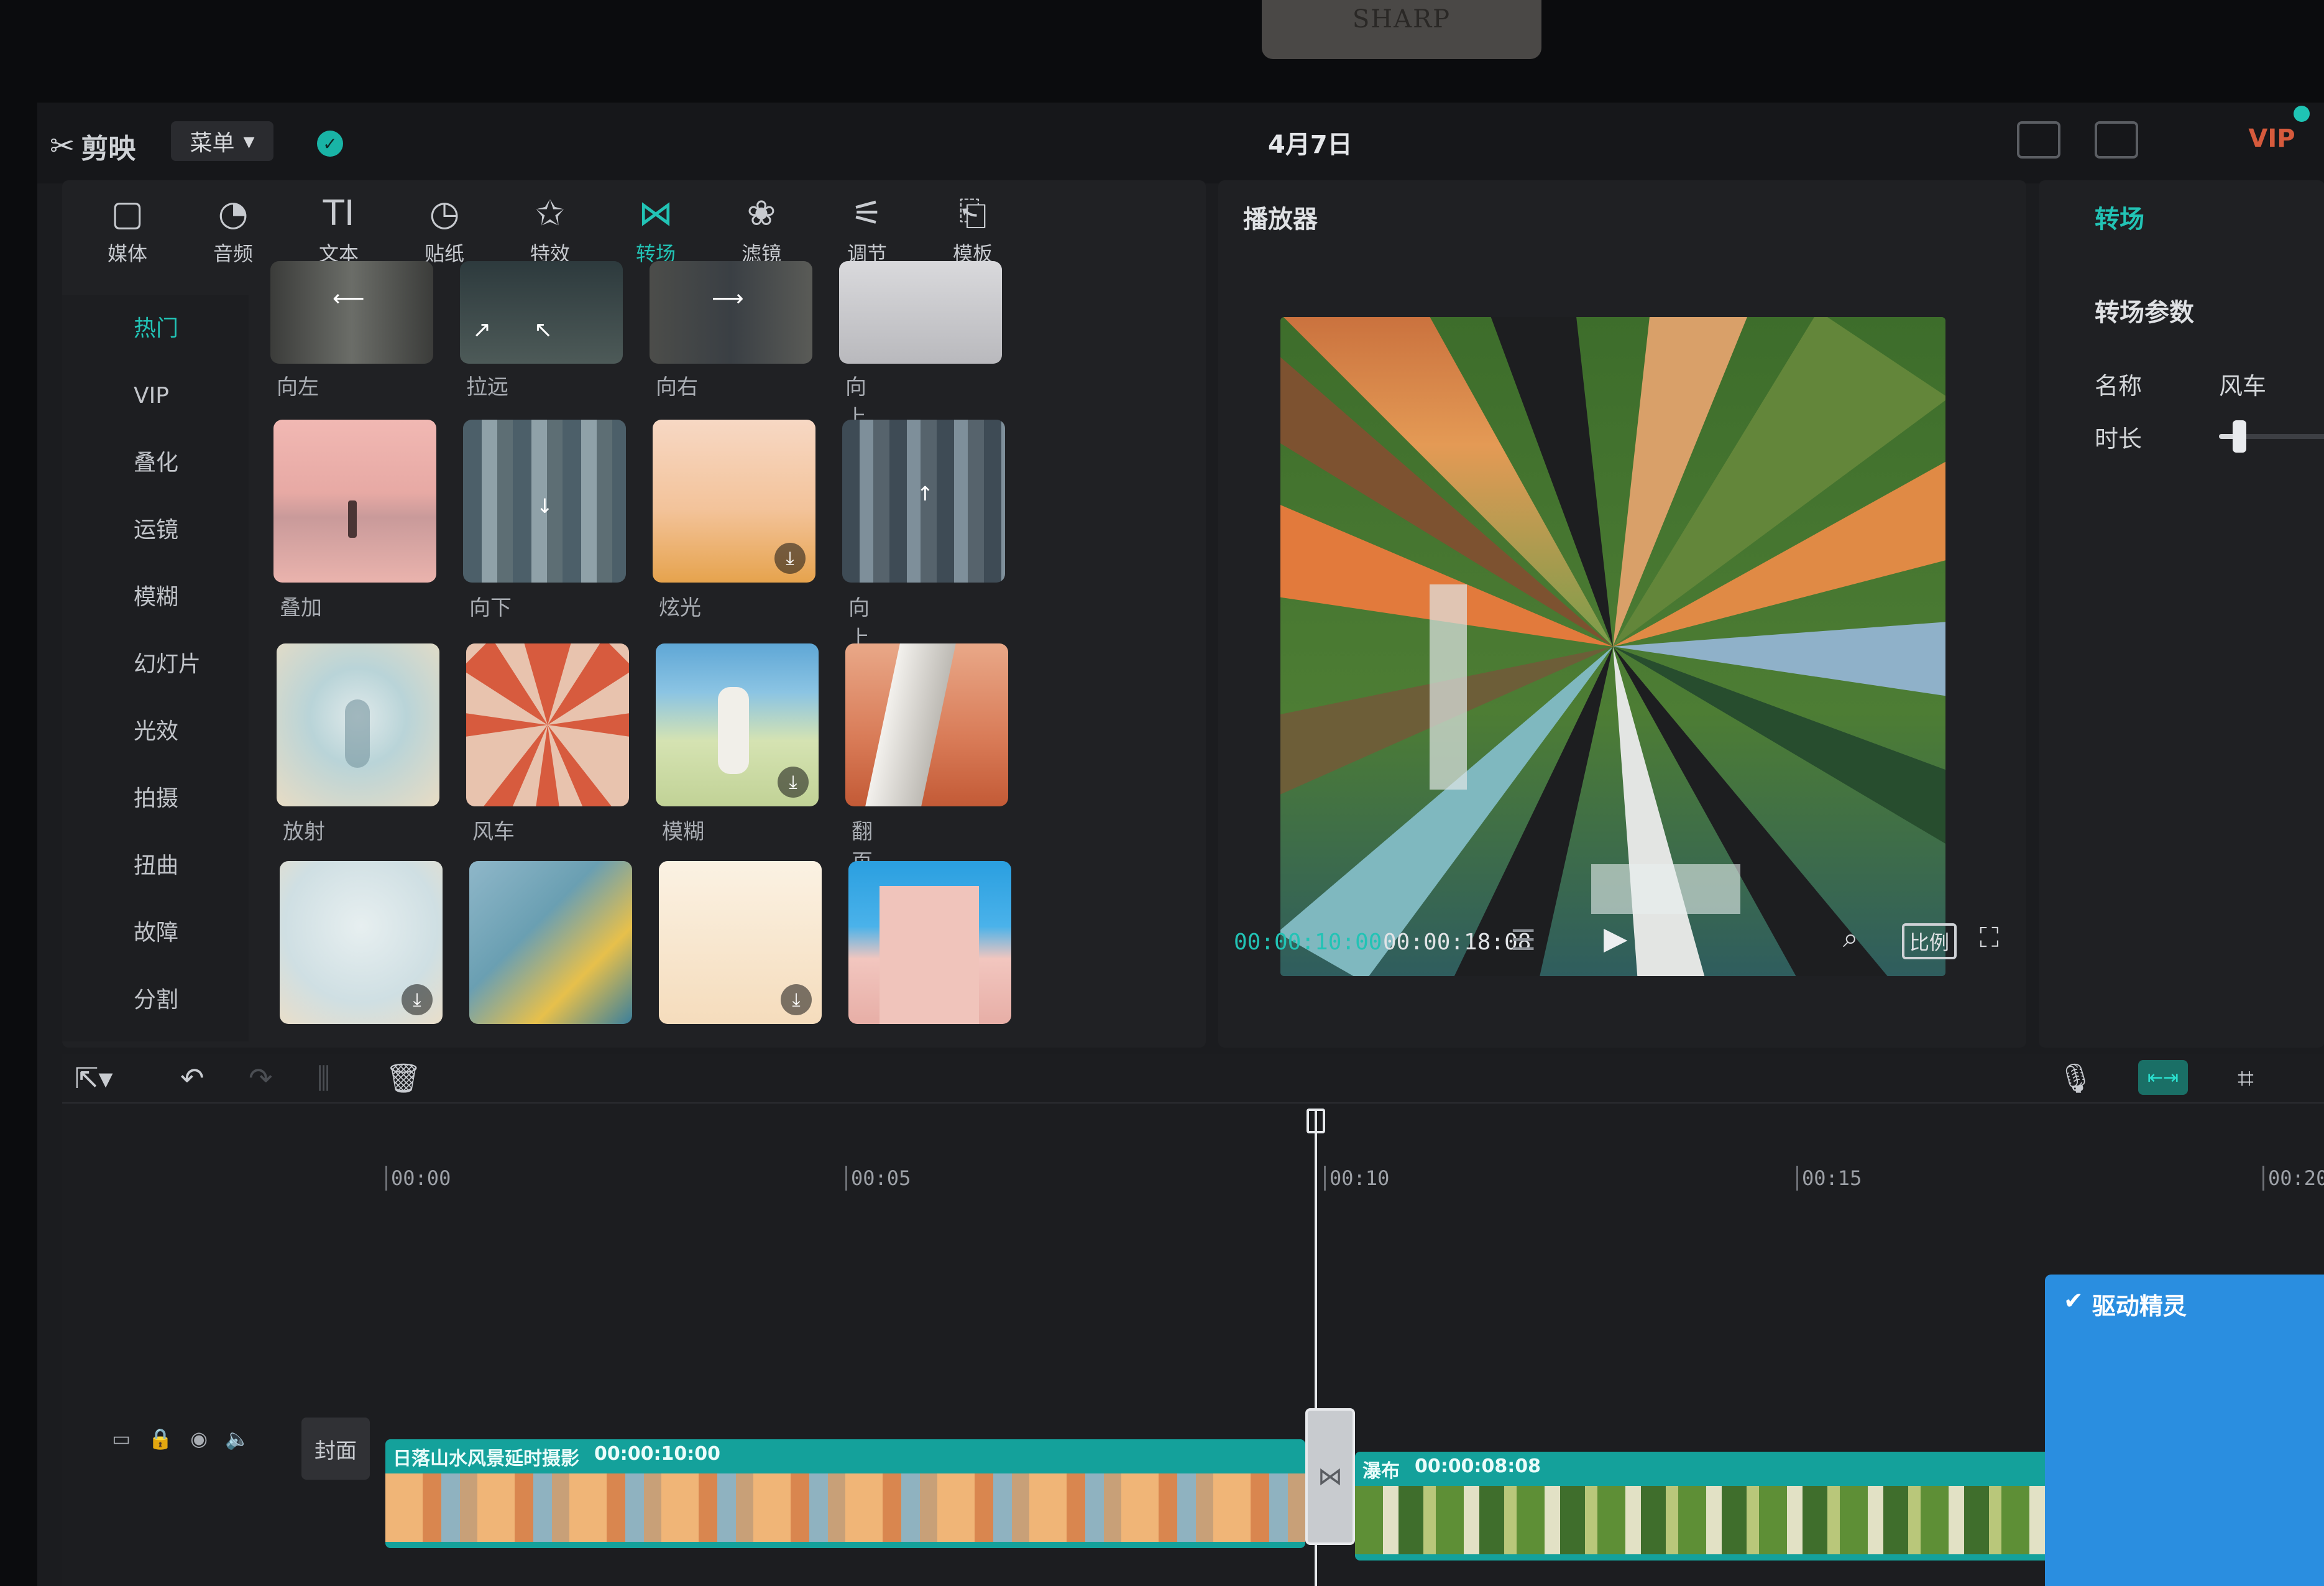  Describe the element at coordinates (2119, 386) in the screenshot. I see `name-label: 名称` at that location.